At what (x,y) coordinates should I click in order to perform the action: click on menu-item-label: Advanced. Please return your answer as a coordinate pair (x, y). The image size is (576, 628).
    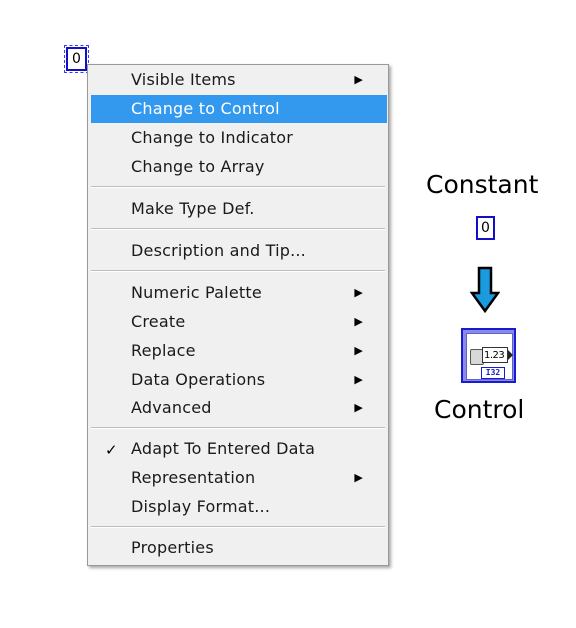
    Looking at the image, I should click on (171, 407).